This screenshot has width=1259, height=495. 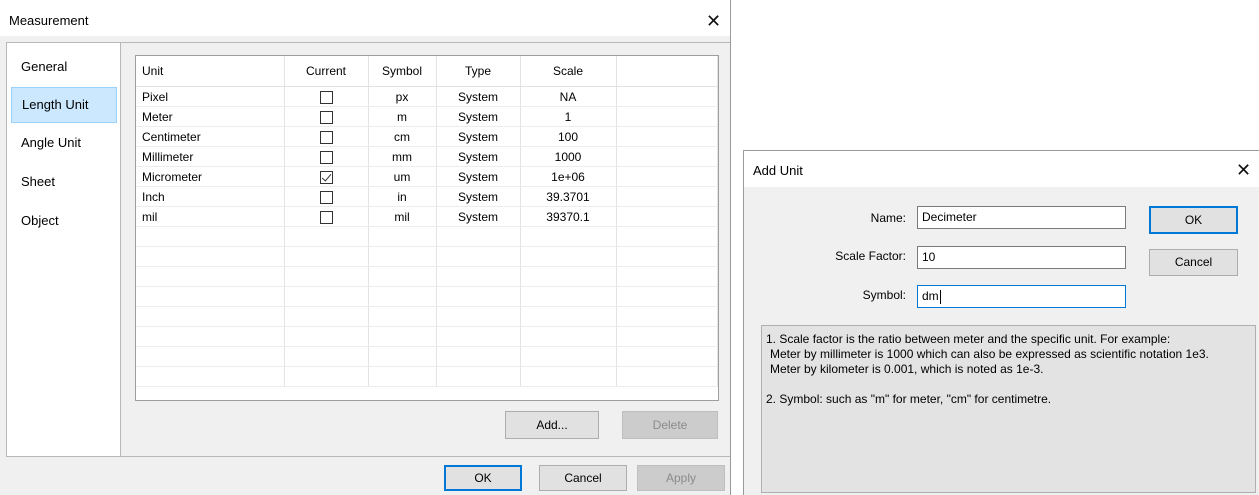 I want to click on symbol-cell: cm, so click(x=402, y=136).